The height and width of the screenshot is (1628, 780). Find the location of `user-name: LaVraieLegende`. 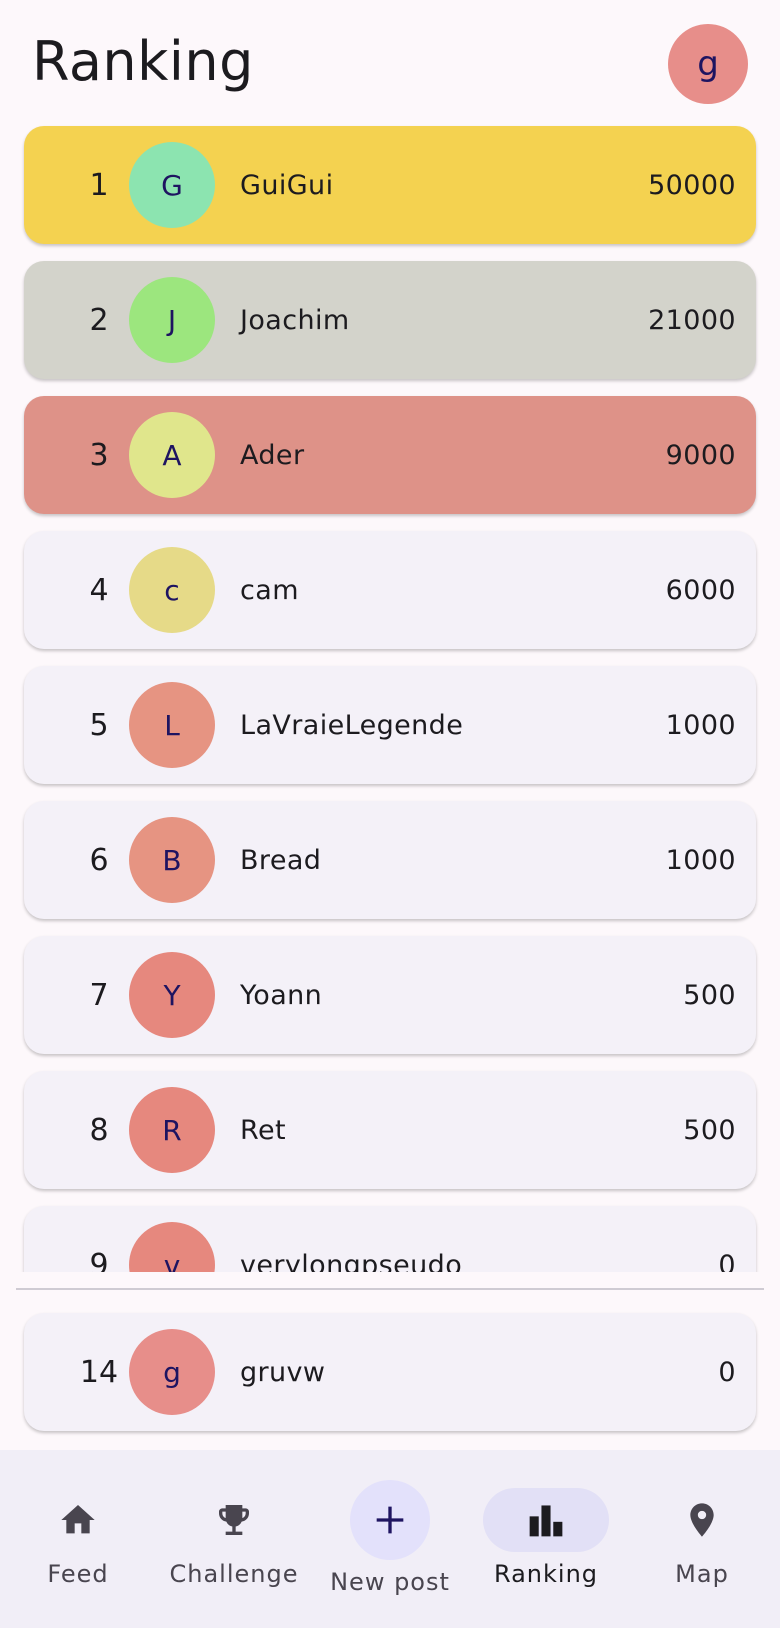

user-name: LaVraieLegende is located at coordinates (352, 725).